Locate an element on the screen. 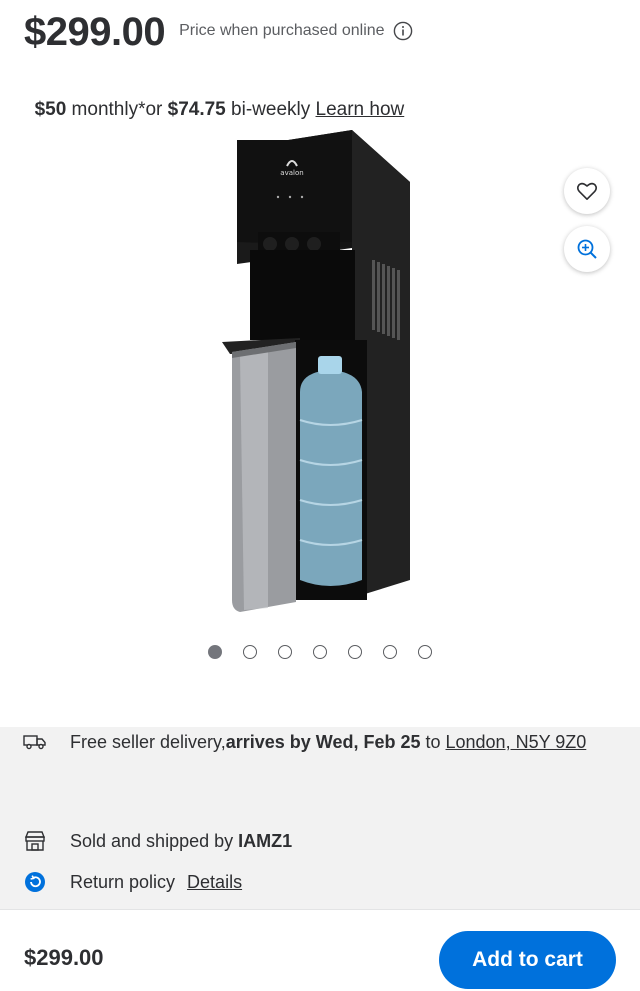  biweekly-amount: $74.75 is located at coordinates (196, 109).